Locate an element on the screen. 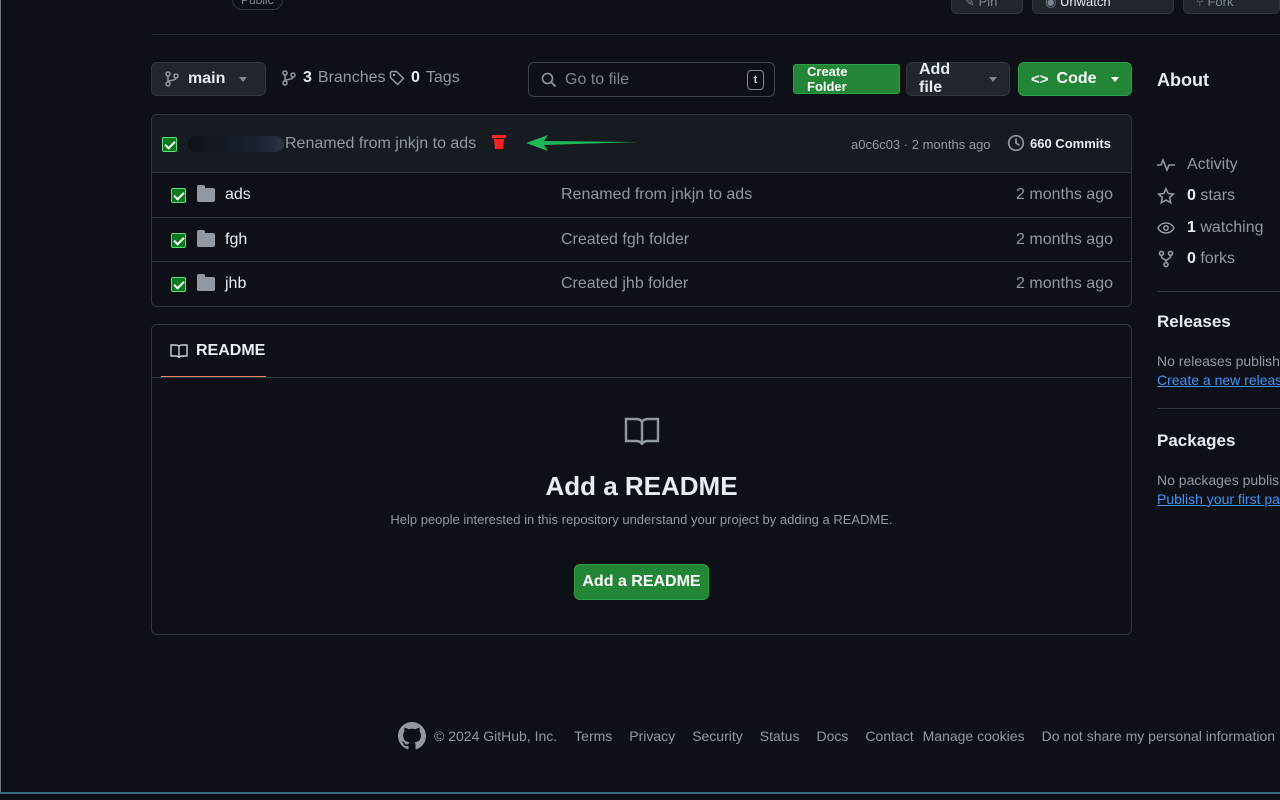  file-name: fgh is located at coordinates (236, 240).